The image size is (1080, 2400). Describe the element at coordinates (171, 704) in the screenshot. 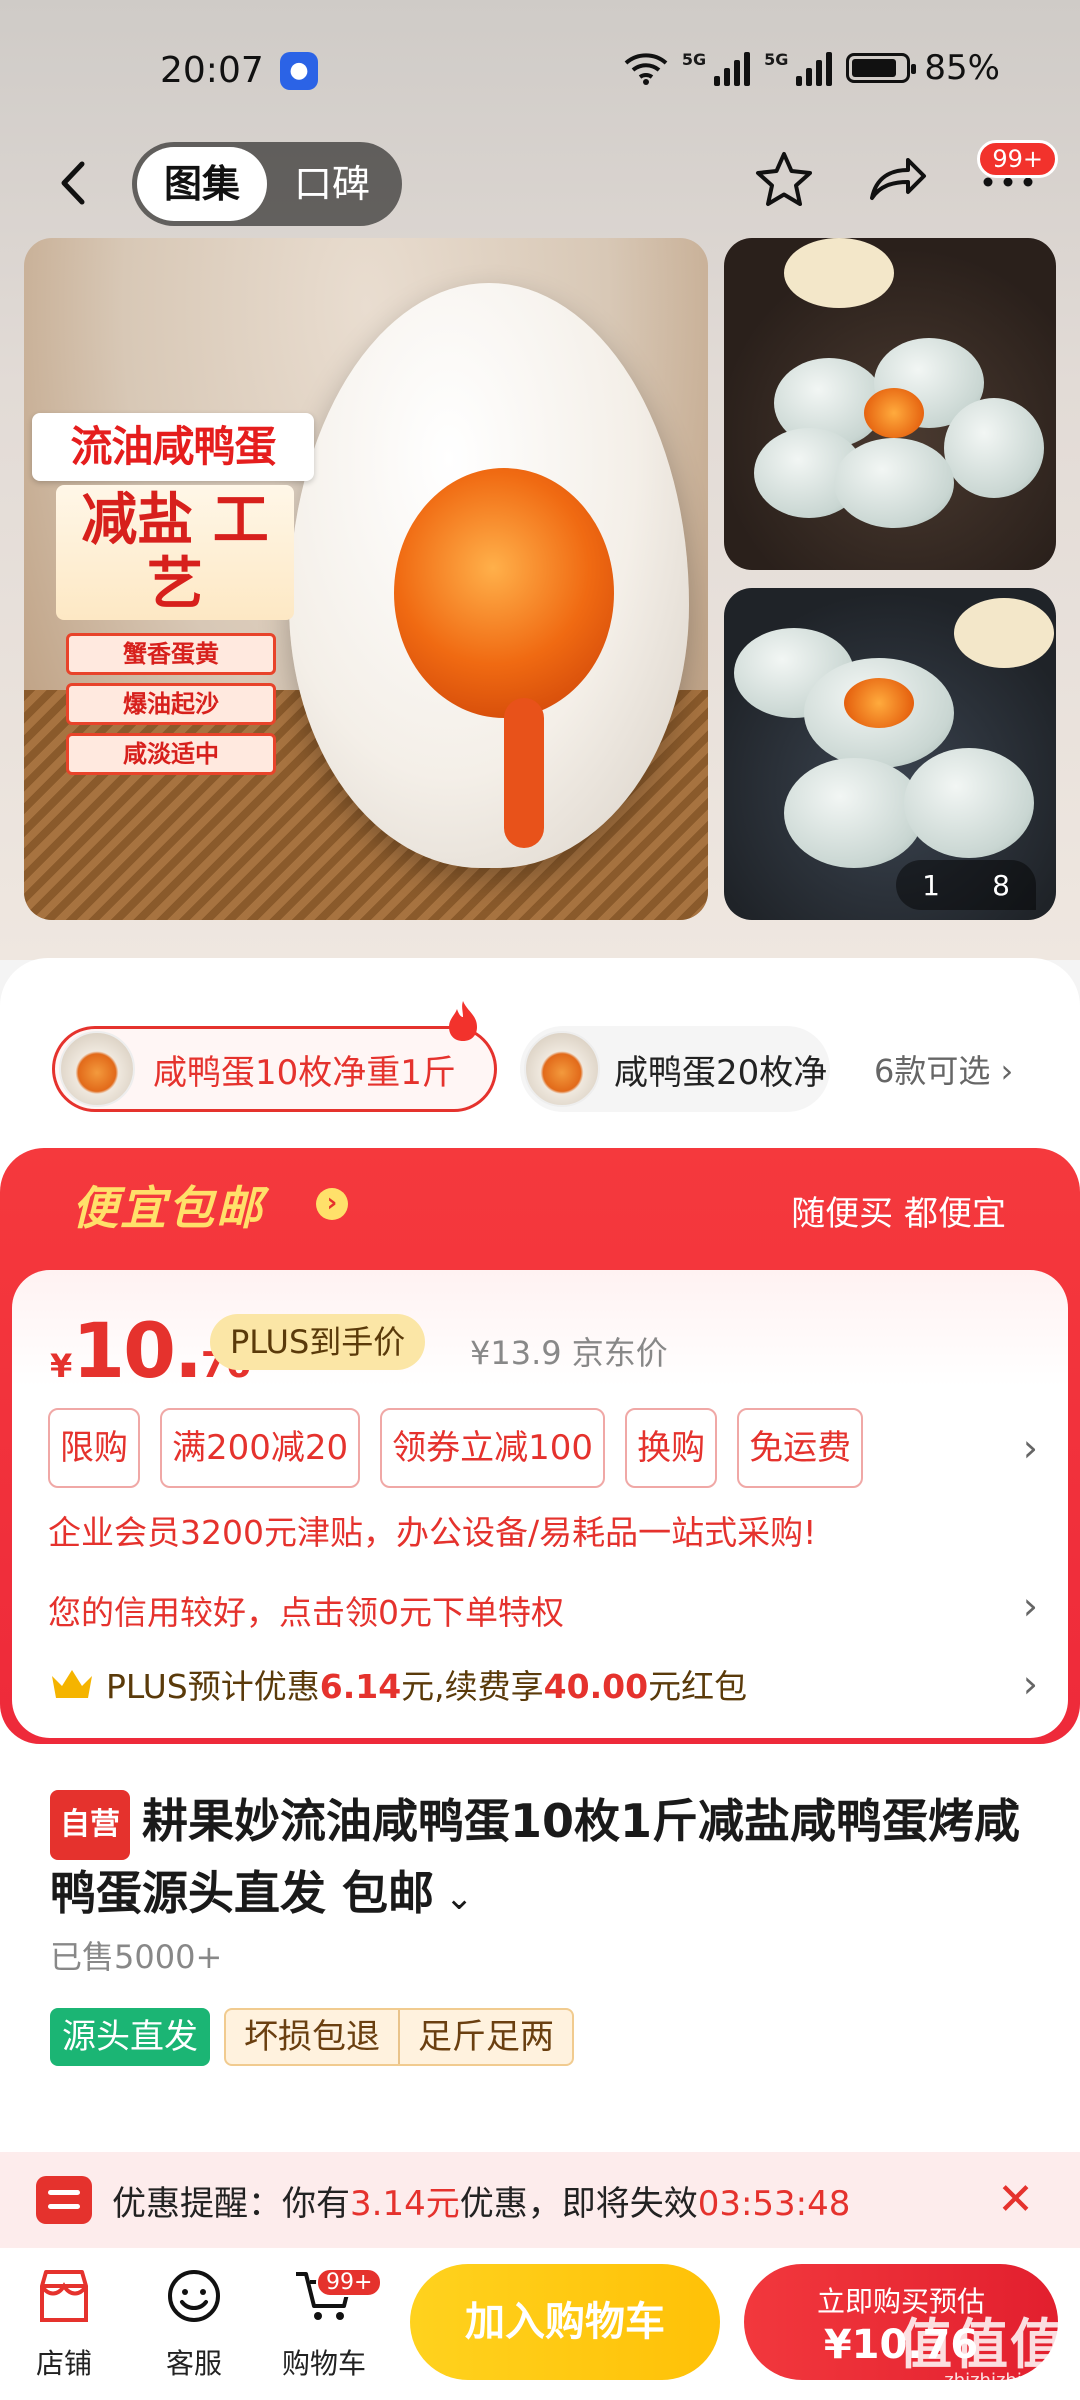

I see `image-promo-tag: 爆油起沙` at that location.